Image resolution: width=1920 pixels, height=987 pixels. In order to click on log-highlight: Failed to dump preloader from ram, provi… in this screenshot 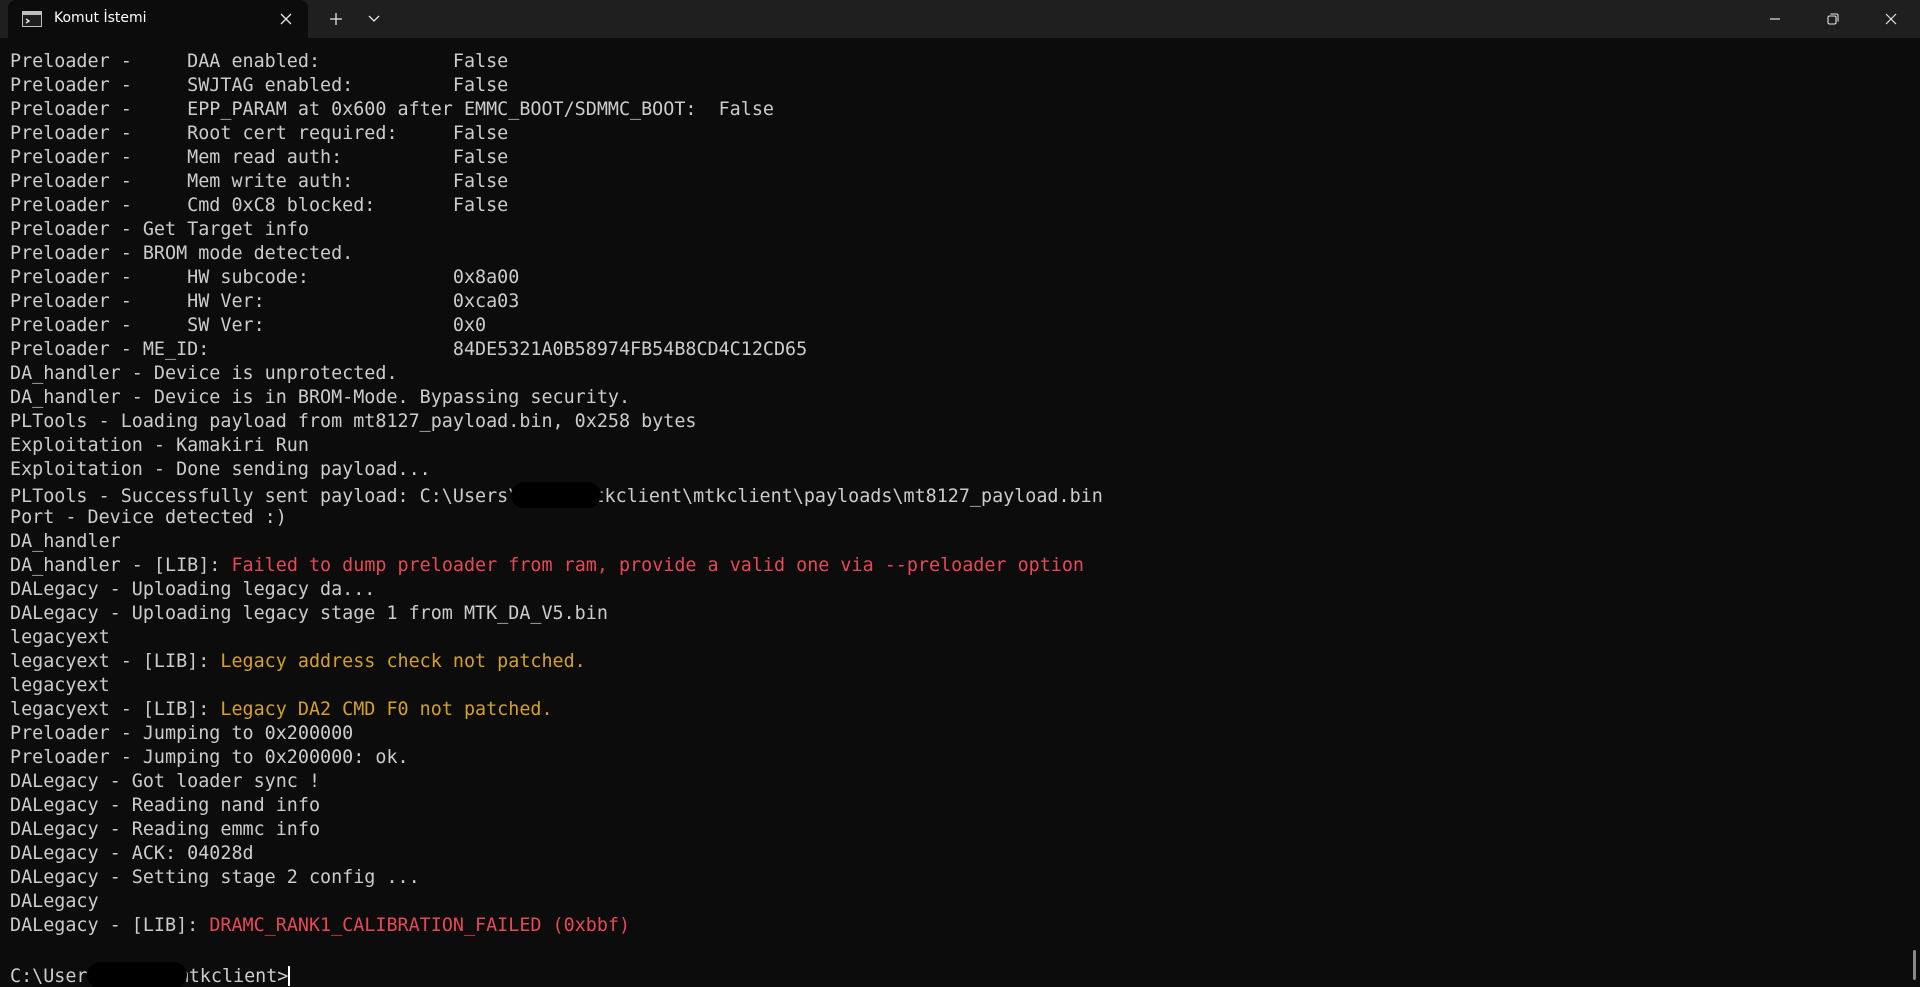, I will do `click(658, 565)`.